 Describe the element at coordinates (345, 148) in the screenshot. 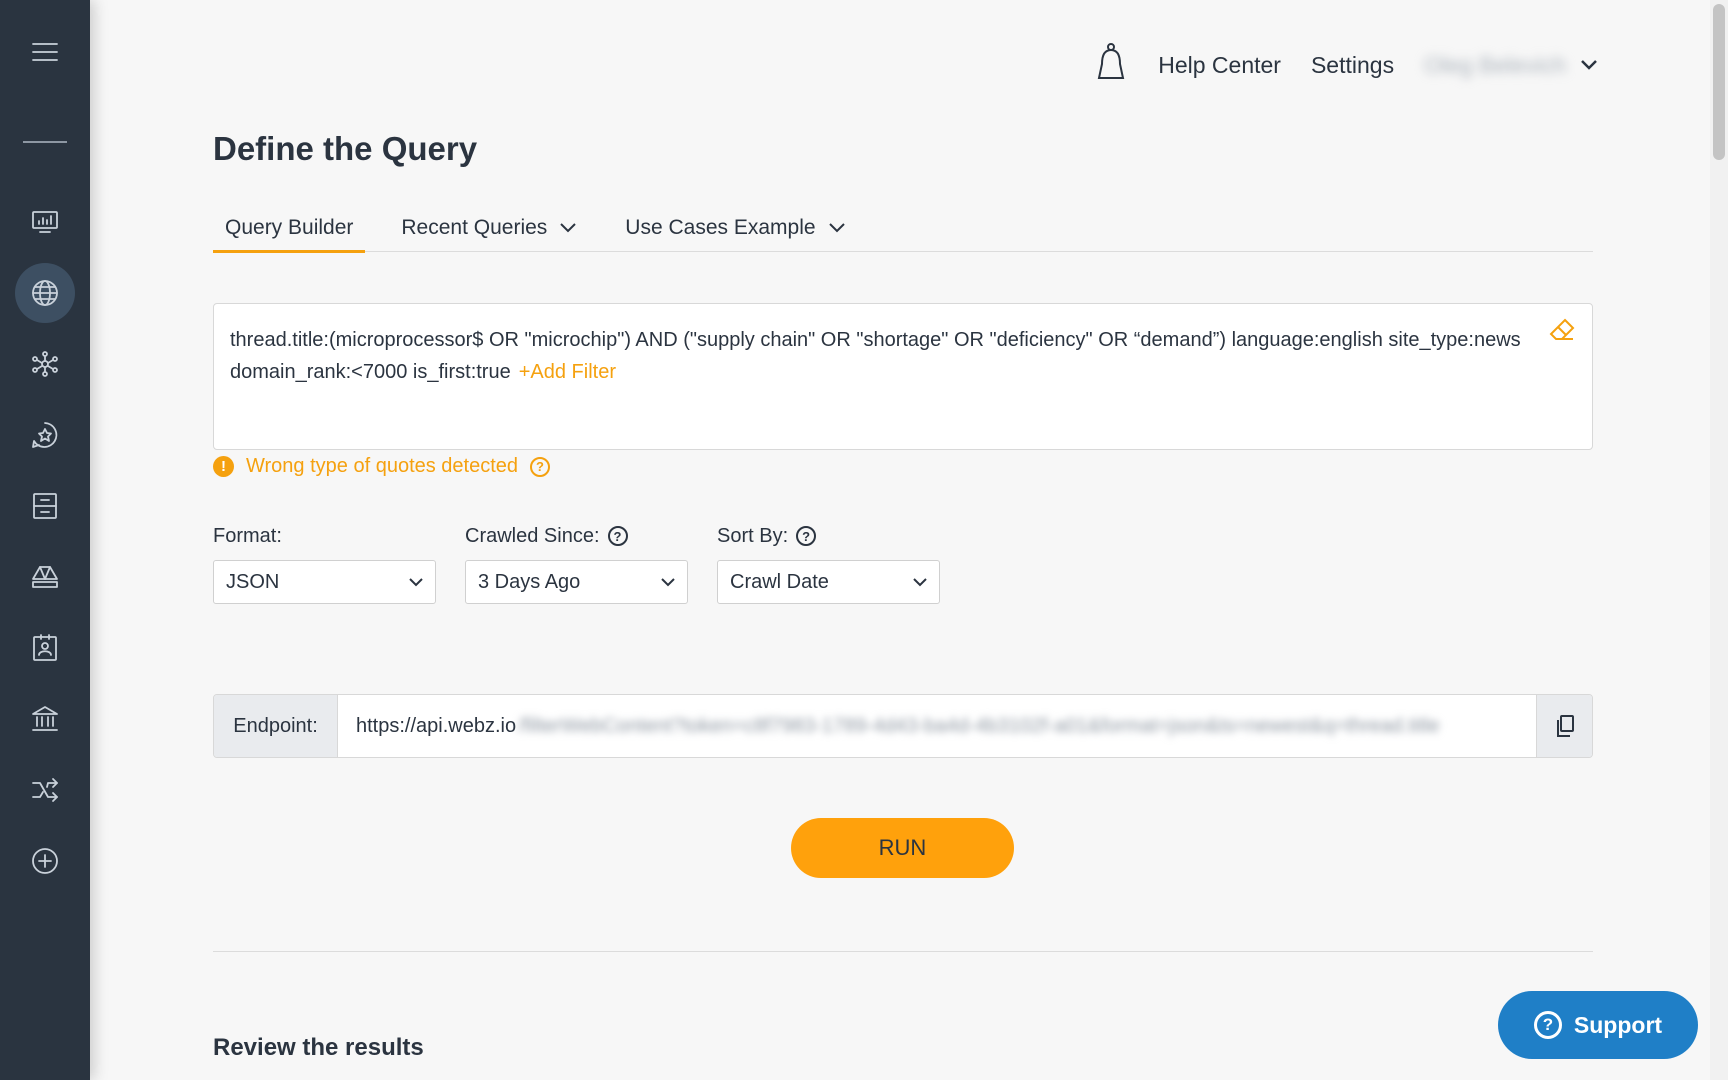

I see `page-title: Define the Query` at that location.